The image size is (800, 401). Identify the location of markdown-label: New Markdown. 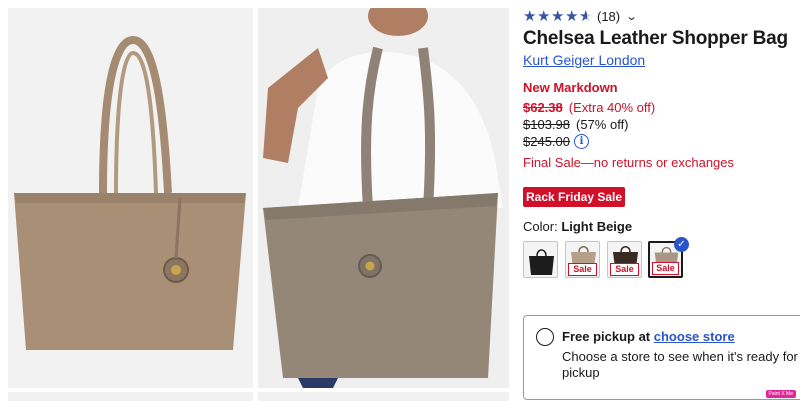
(570, 87).